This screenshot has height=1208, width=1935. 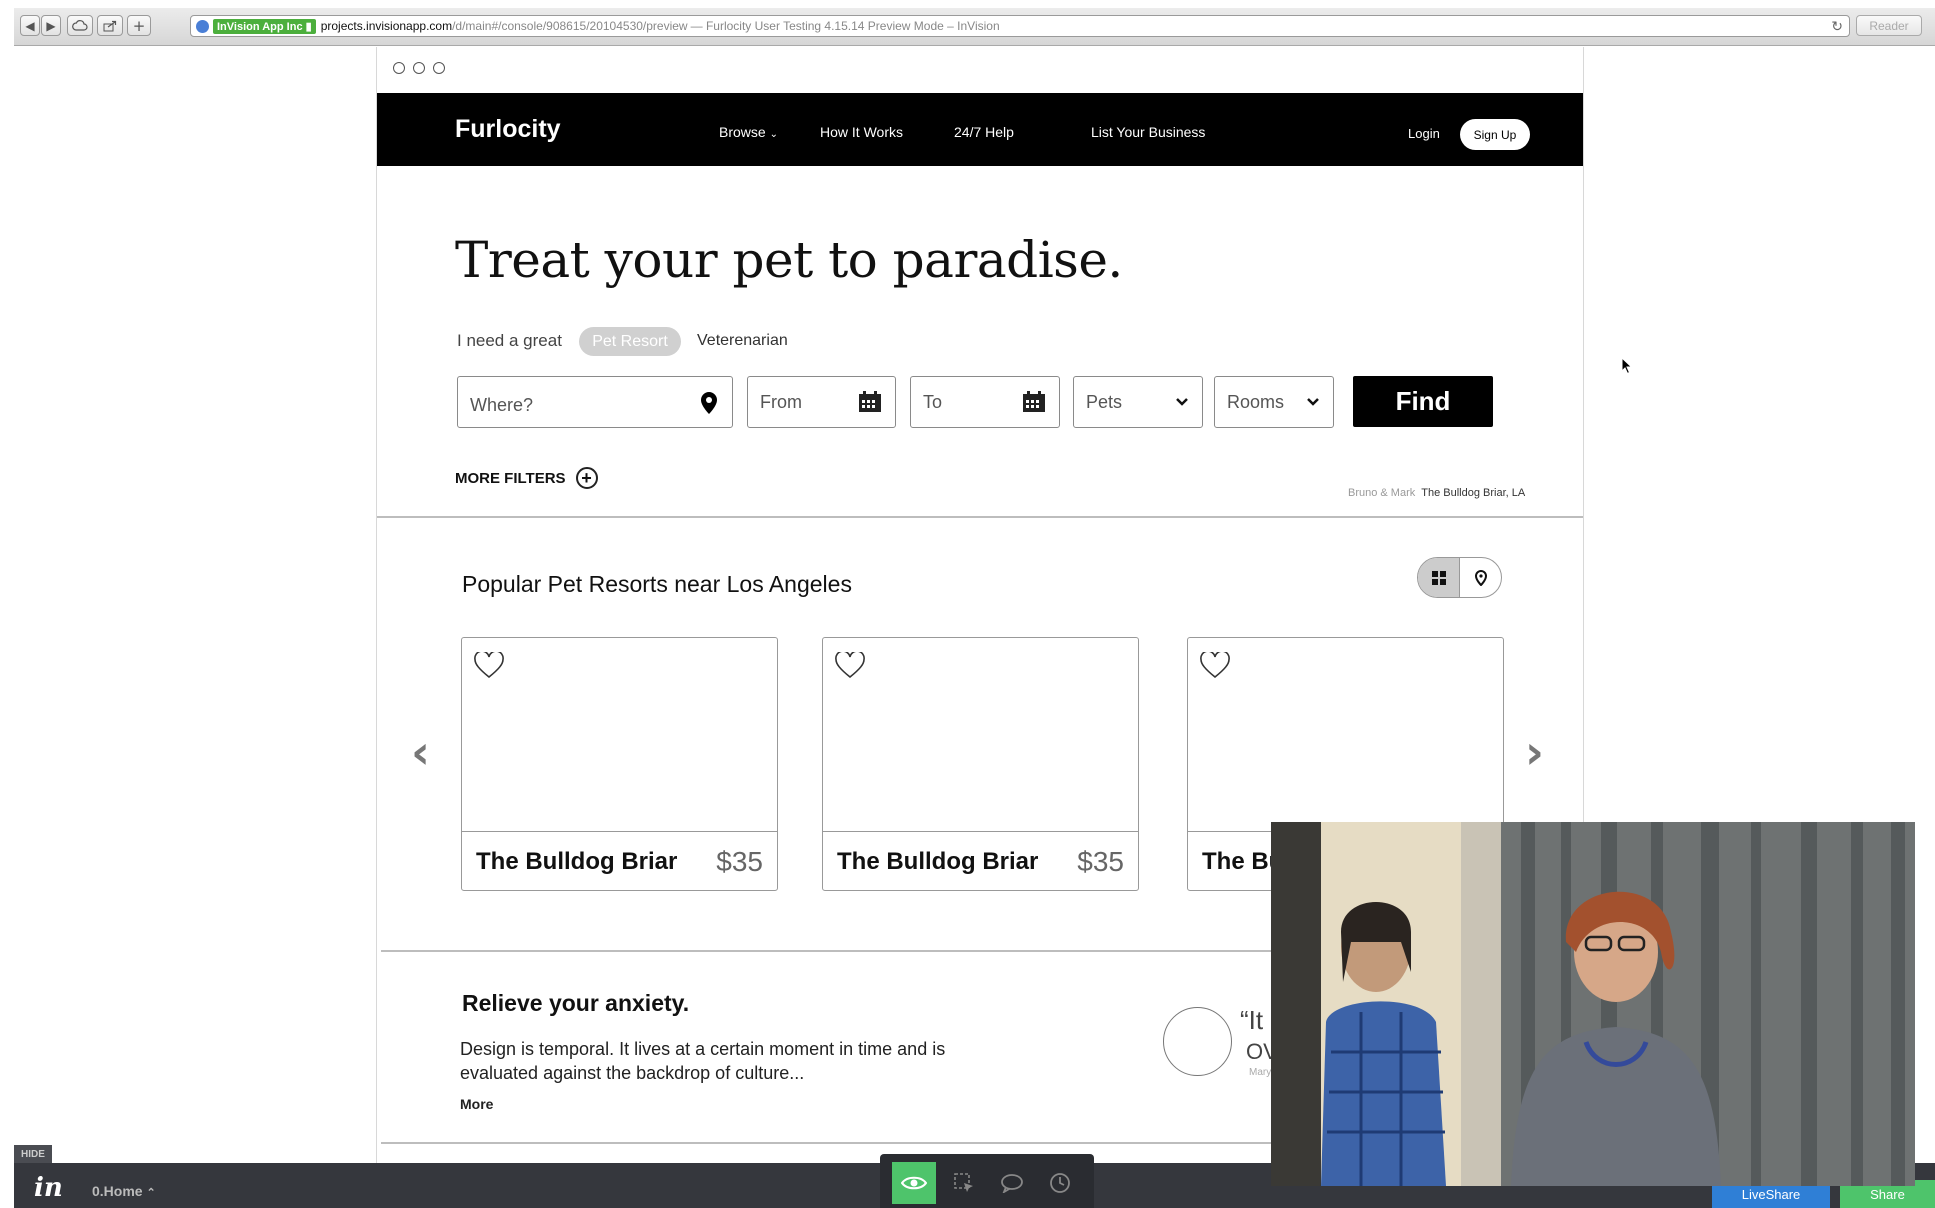 What do you see at coordinates (502, 404) in the screenshot?
I see `where-placeholder: Where?` at bounding box center [502, 404].